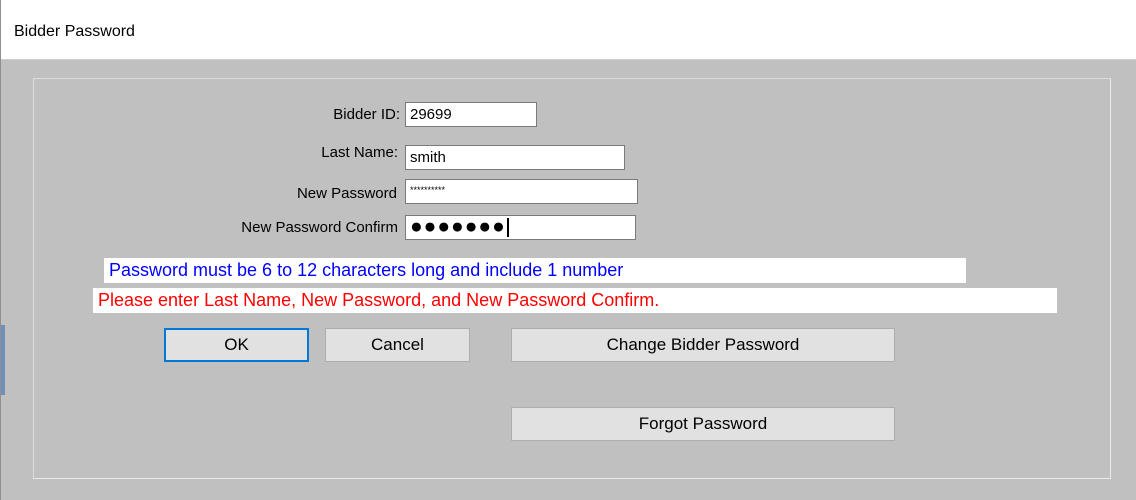 The width and height of the screenshot is (1136, 500). What do you see at coordinates (458, 226) in the screenshot?
I see `new-password-confirm-value: ●●●●●●●` at bounding box center [458, 226].